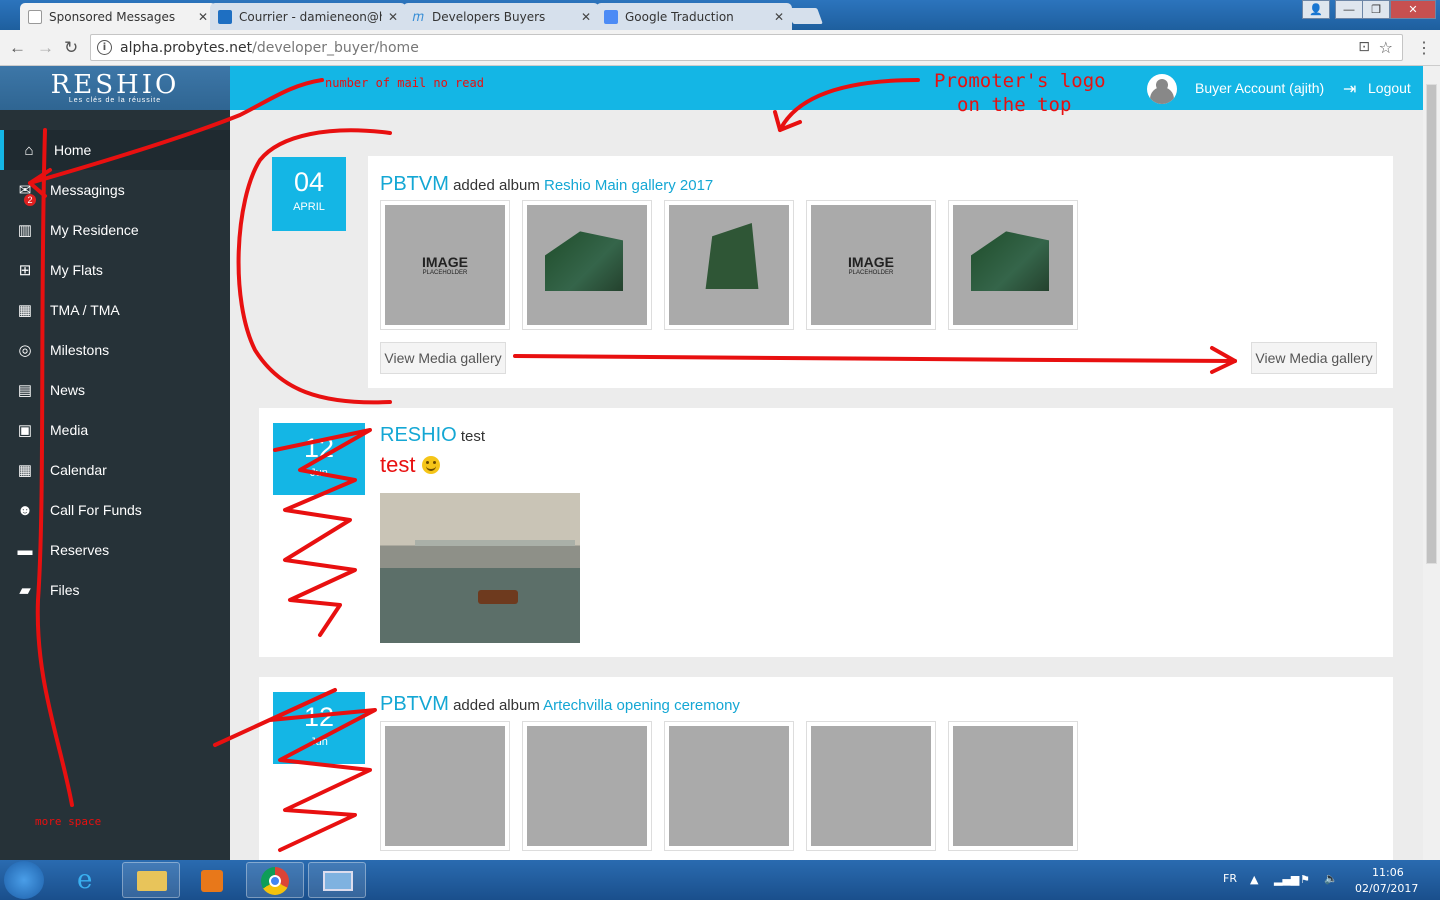  What do you see at coordinates (25, 550) in the screenshot?
I see `card-icon: ▬` at bounding box center [25, 550].